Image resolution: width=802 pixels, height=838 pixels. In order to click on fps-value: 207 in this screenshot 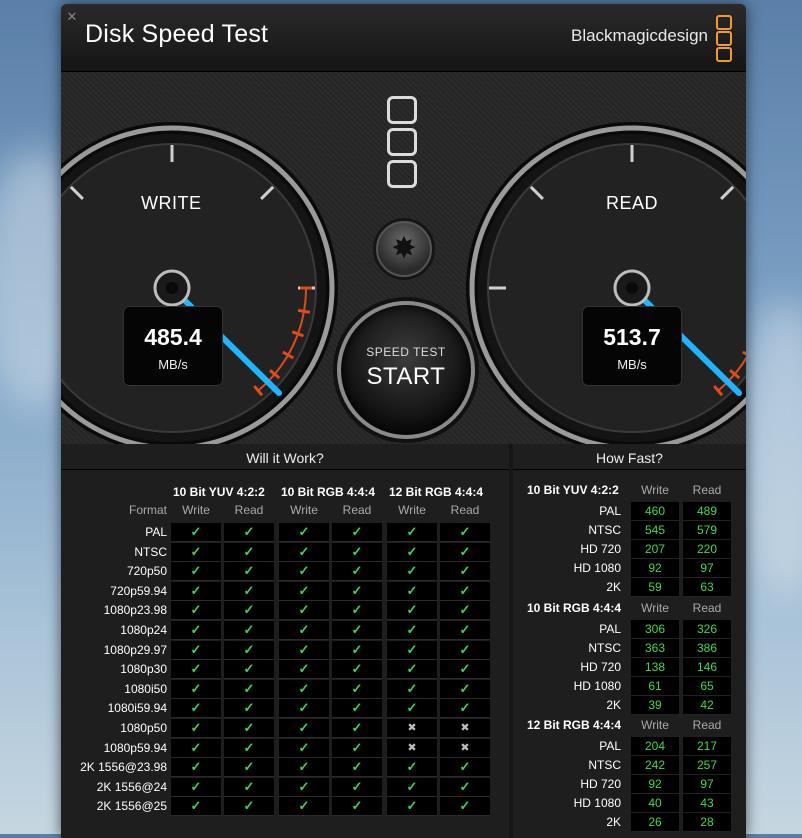, I will do `click(655, 549)`.